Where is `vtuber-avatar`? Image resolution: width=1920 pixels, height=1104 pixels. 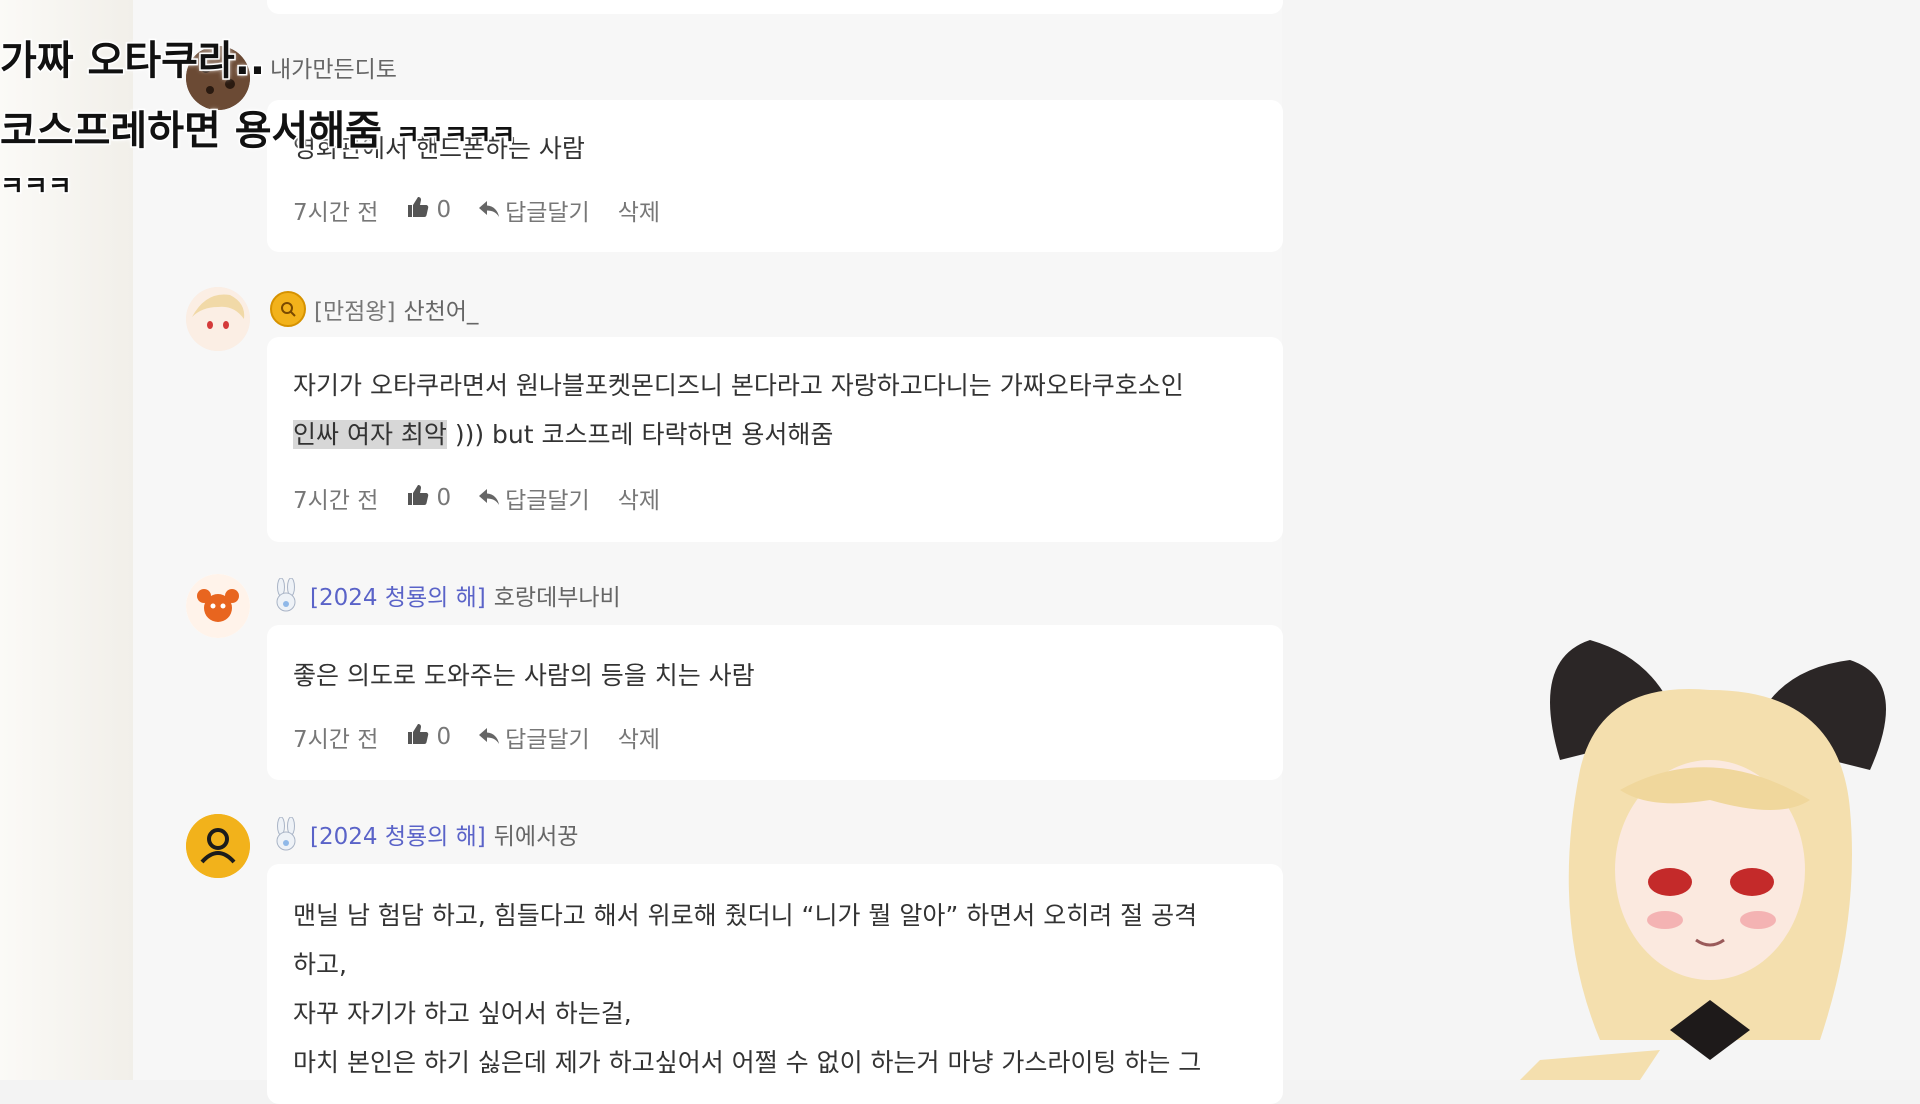
vtuber-avatar is located at coordinates (1715, 850).